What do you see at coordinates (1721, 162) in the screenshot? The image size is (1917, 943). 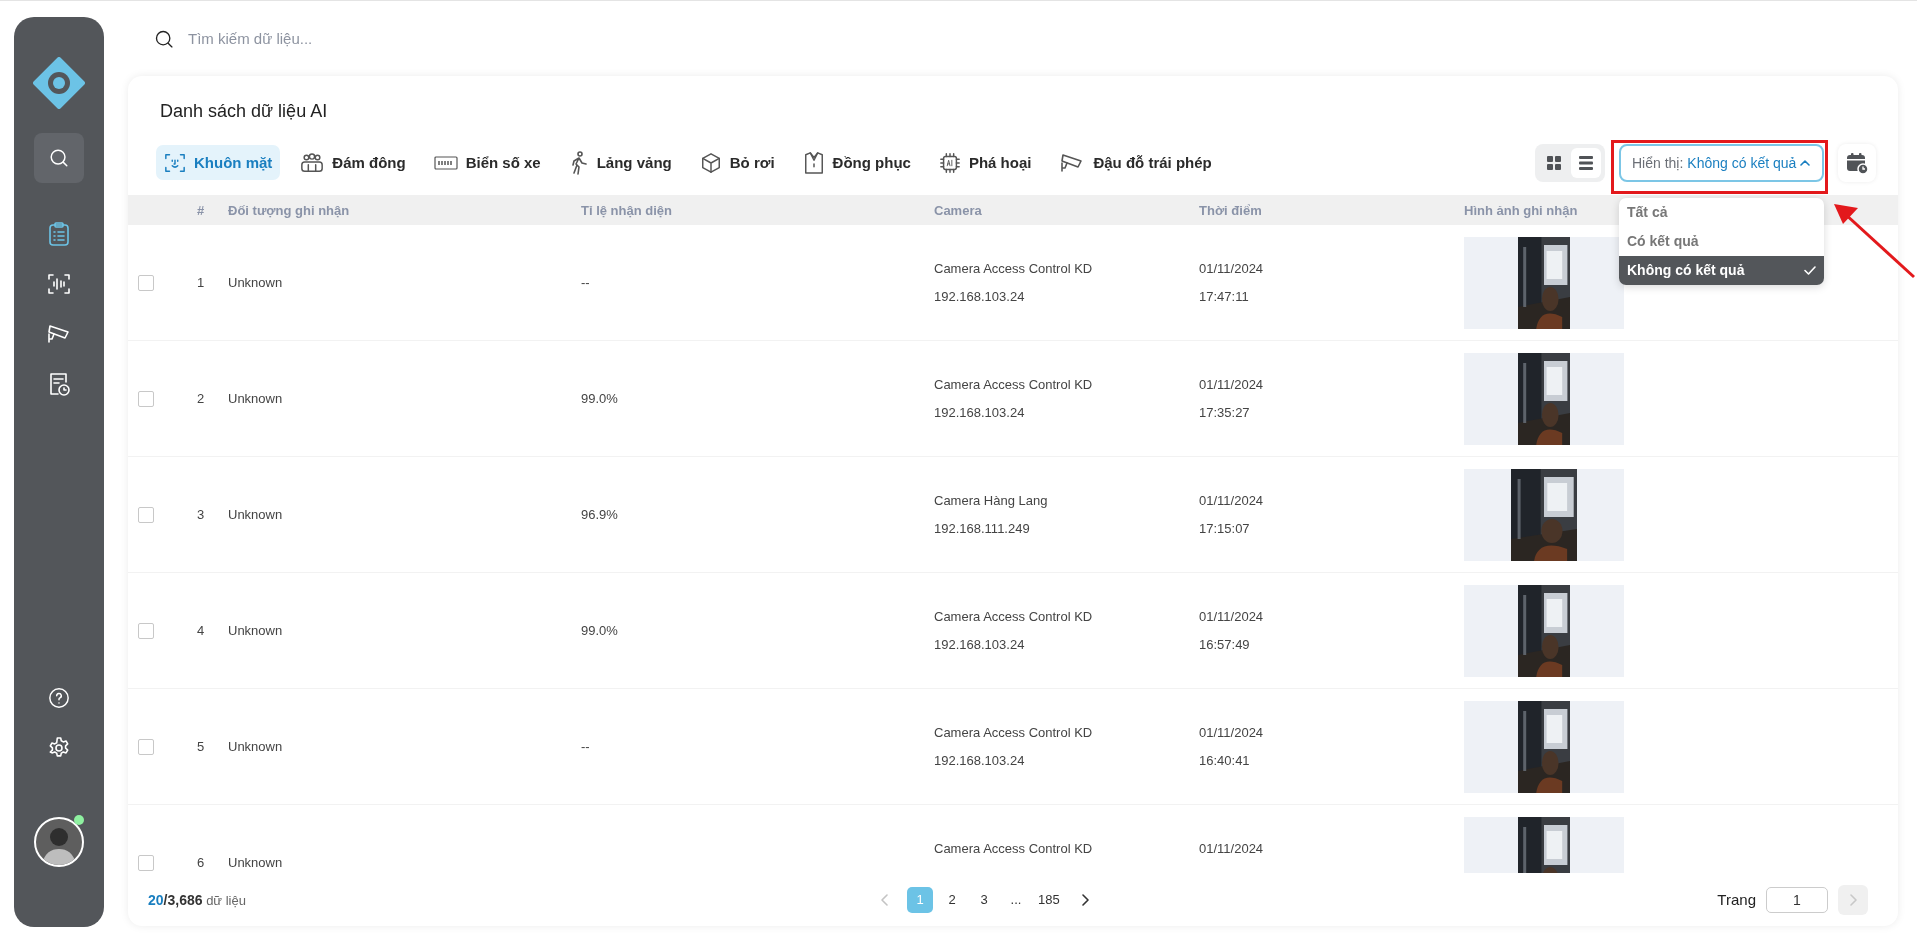 I see `display-filter-dropdown: Hiển thị: Không có kết quả` at bounding box center [1721, 162].